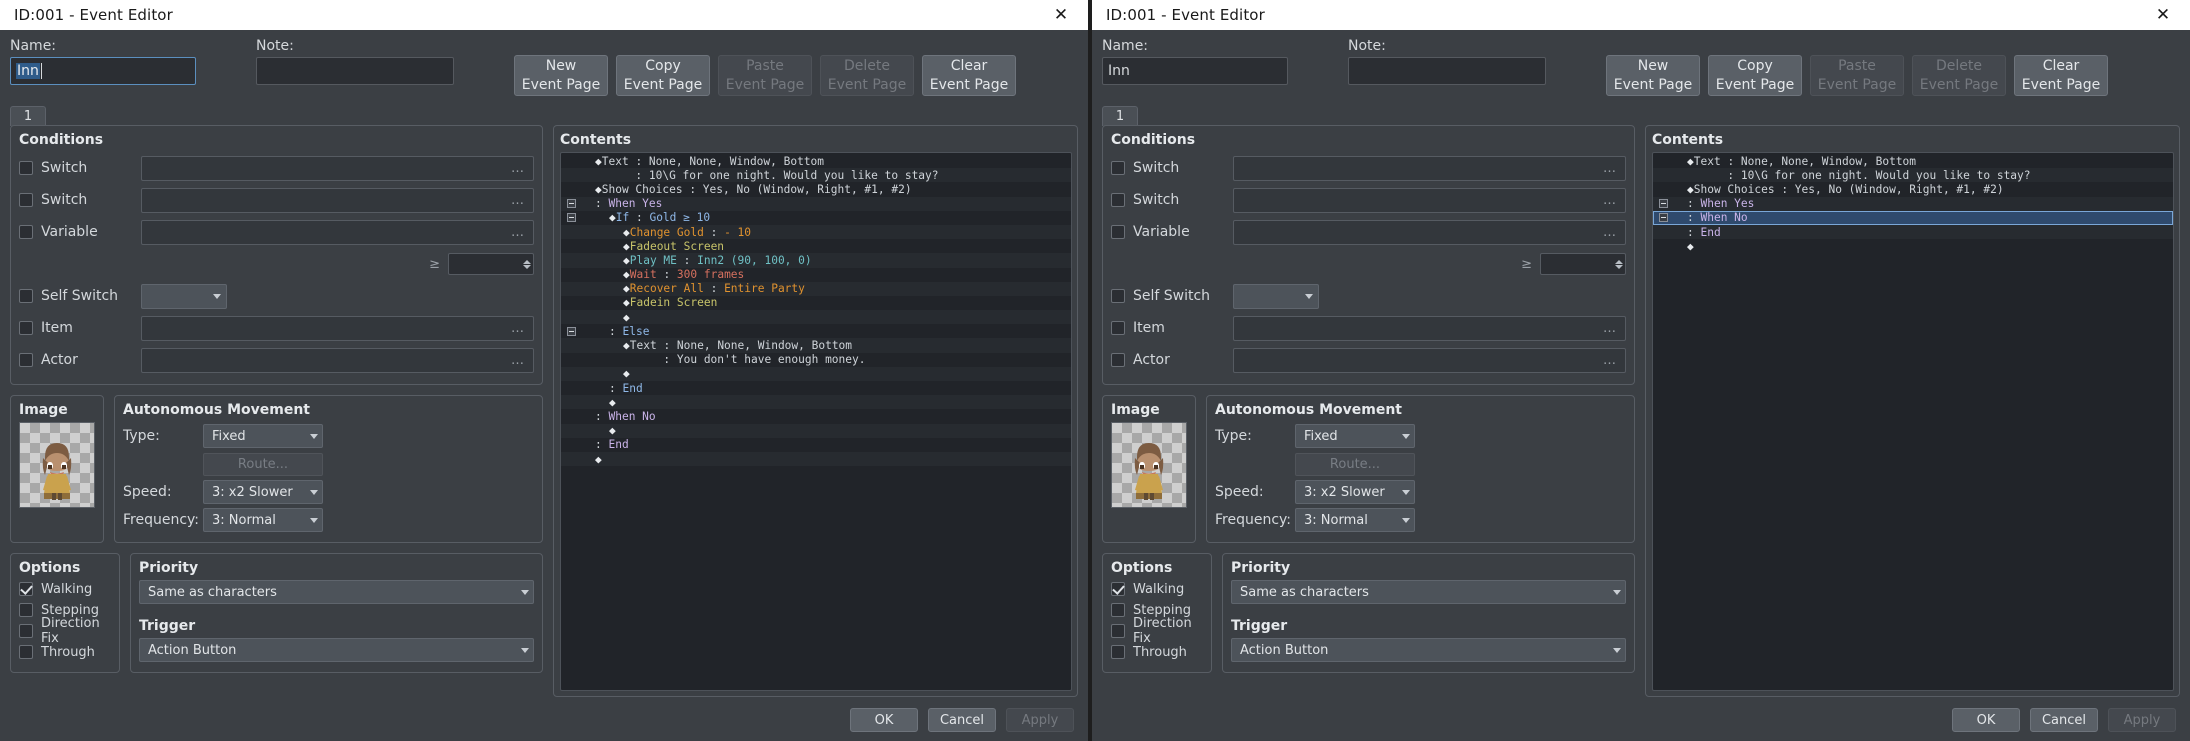 The height and width of the screenshot is (741, 2190). Describe the element at coordinates (1157, 631) in the screenshot. I see `option-row-direction-fix: Direction Fix` at that location.